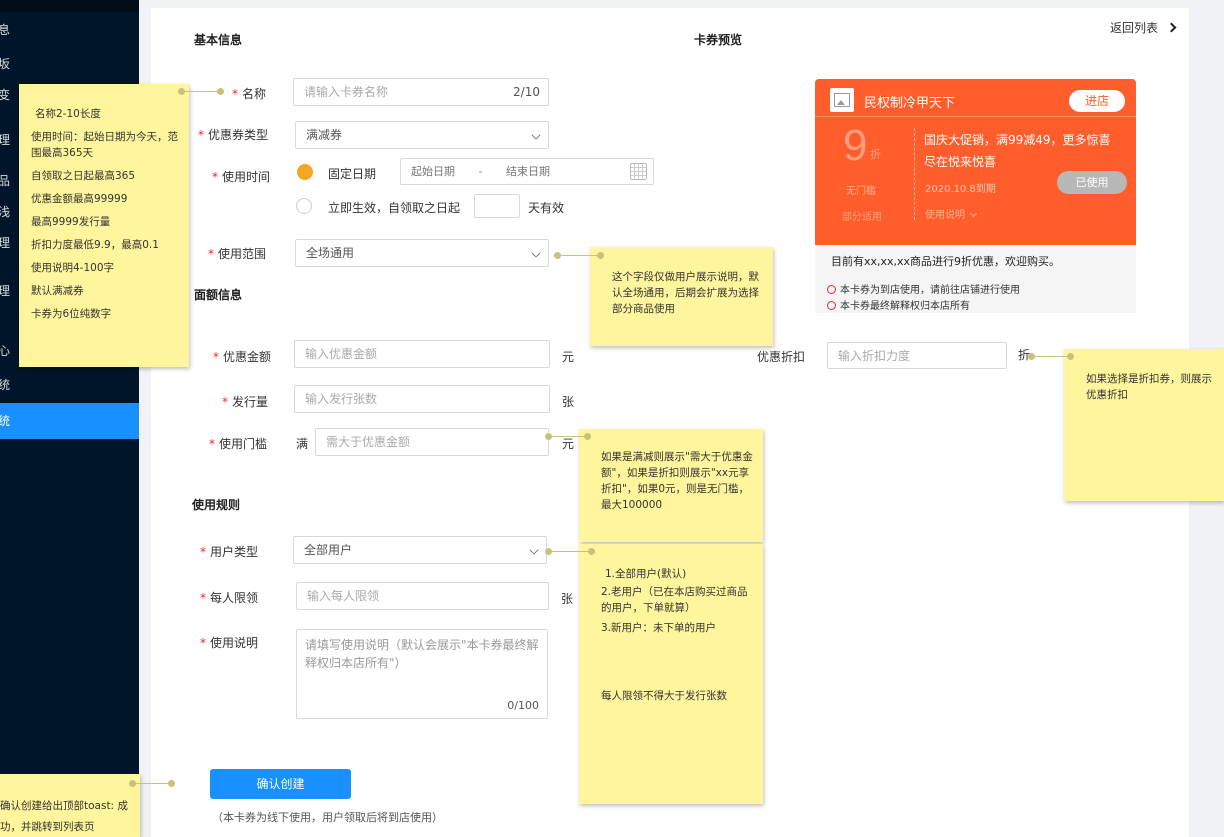  Describe the element at coordinates (1092, 182) in the screenshot. I see `used-button: 已使用` at that location.